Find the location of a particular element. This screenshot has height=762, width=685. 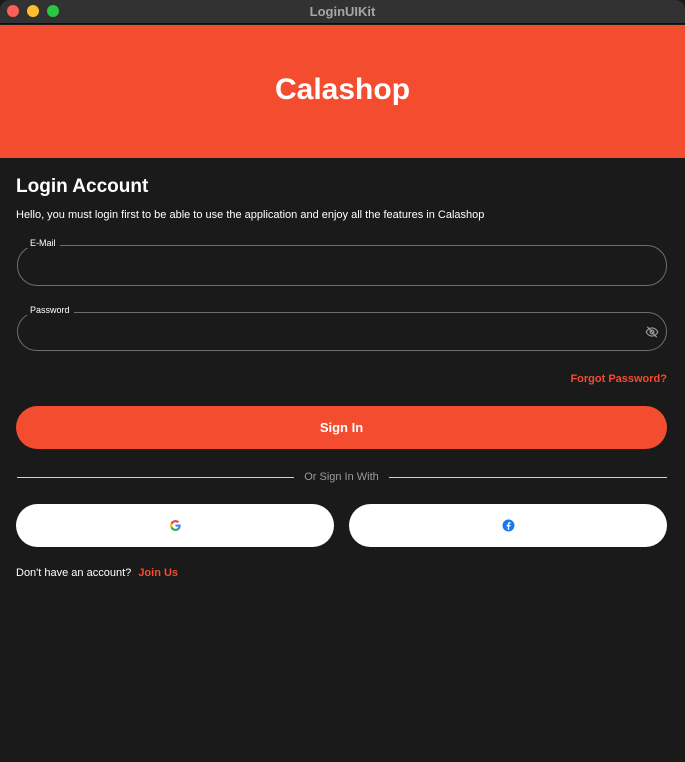

no-account-text: Don't have an account? is located at coordinates (74, 573).